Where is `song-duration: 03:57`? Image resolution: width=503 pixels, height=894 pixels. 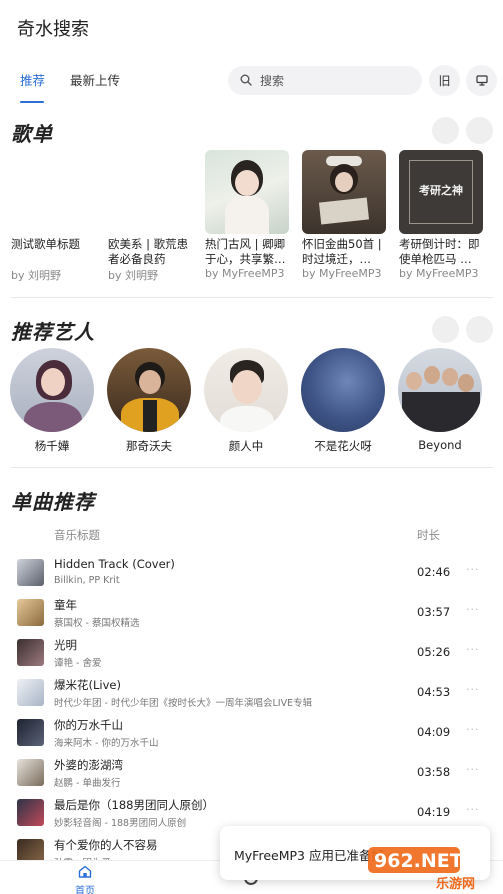
song-duration: 03:57 is located at coordinates (434, 612).